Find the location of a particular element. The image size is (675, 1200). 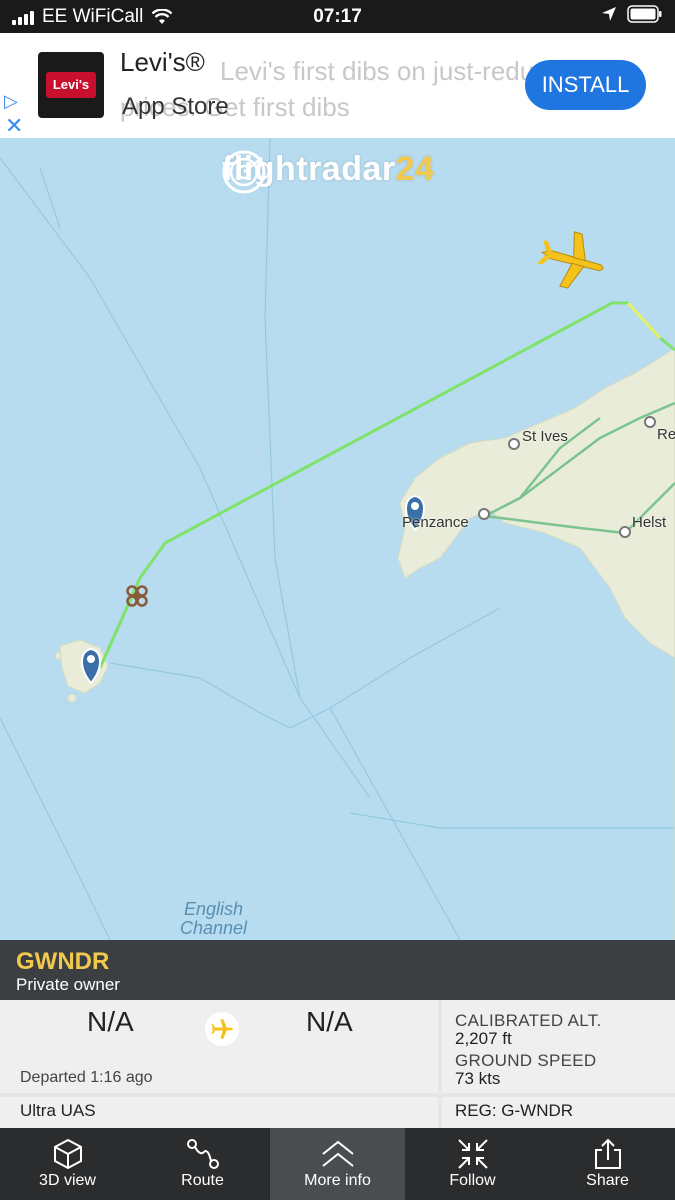

nav-share: Share is located at coordinates (607, 1164).